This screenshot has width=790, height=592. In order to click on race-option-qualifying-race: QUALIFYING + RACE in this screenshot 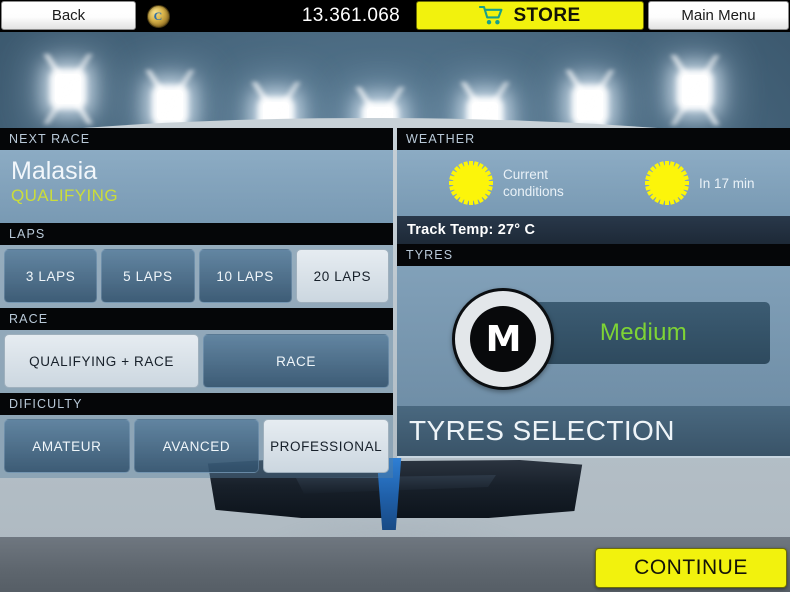, I will do `click(102, 361)`.